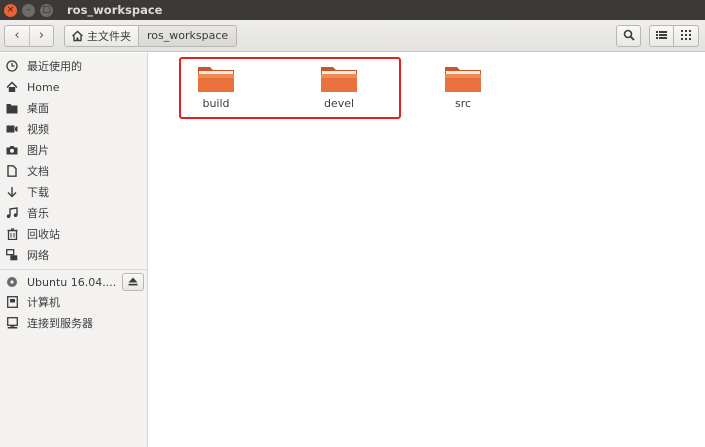  I want to click on breadcrumb-current: ros_workspace, so click(188, 35).